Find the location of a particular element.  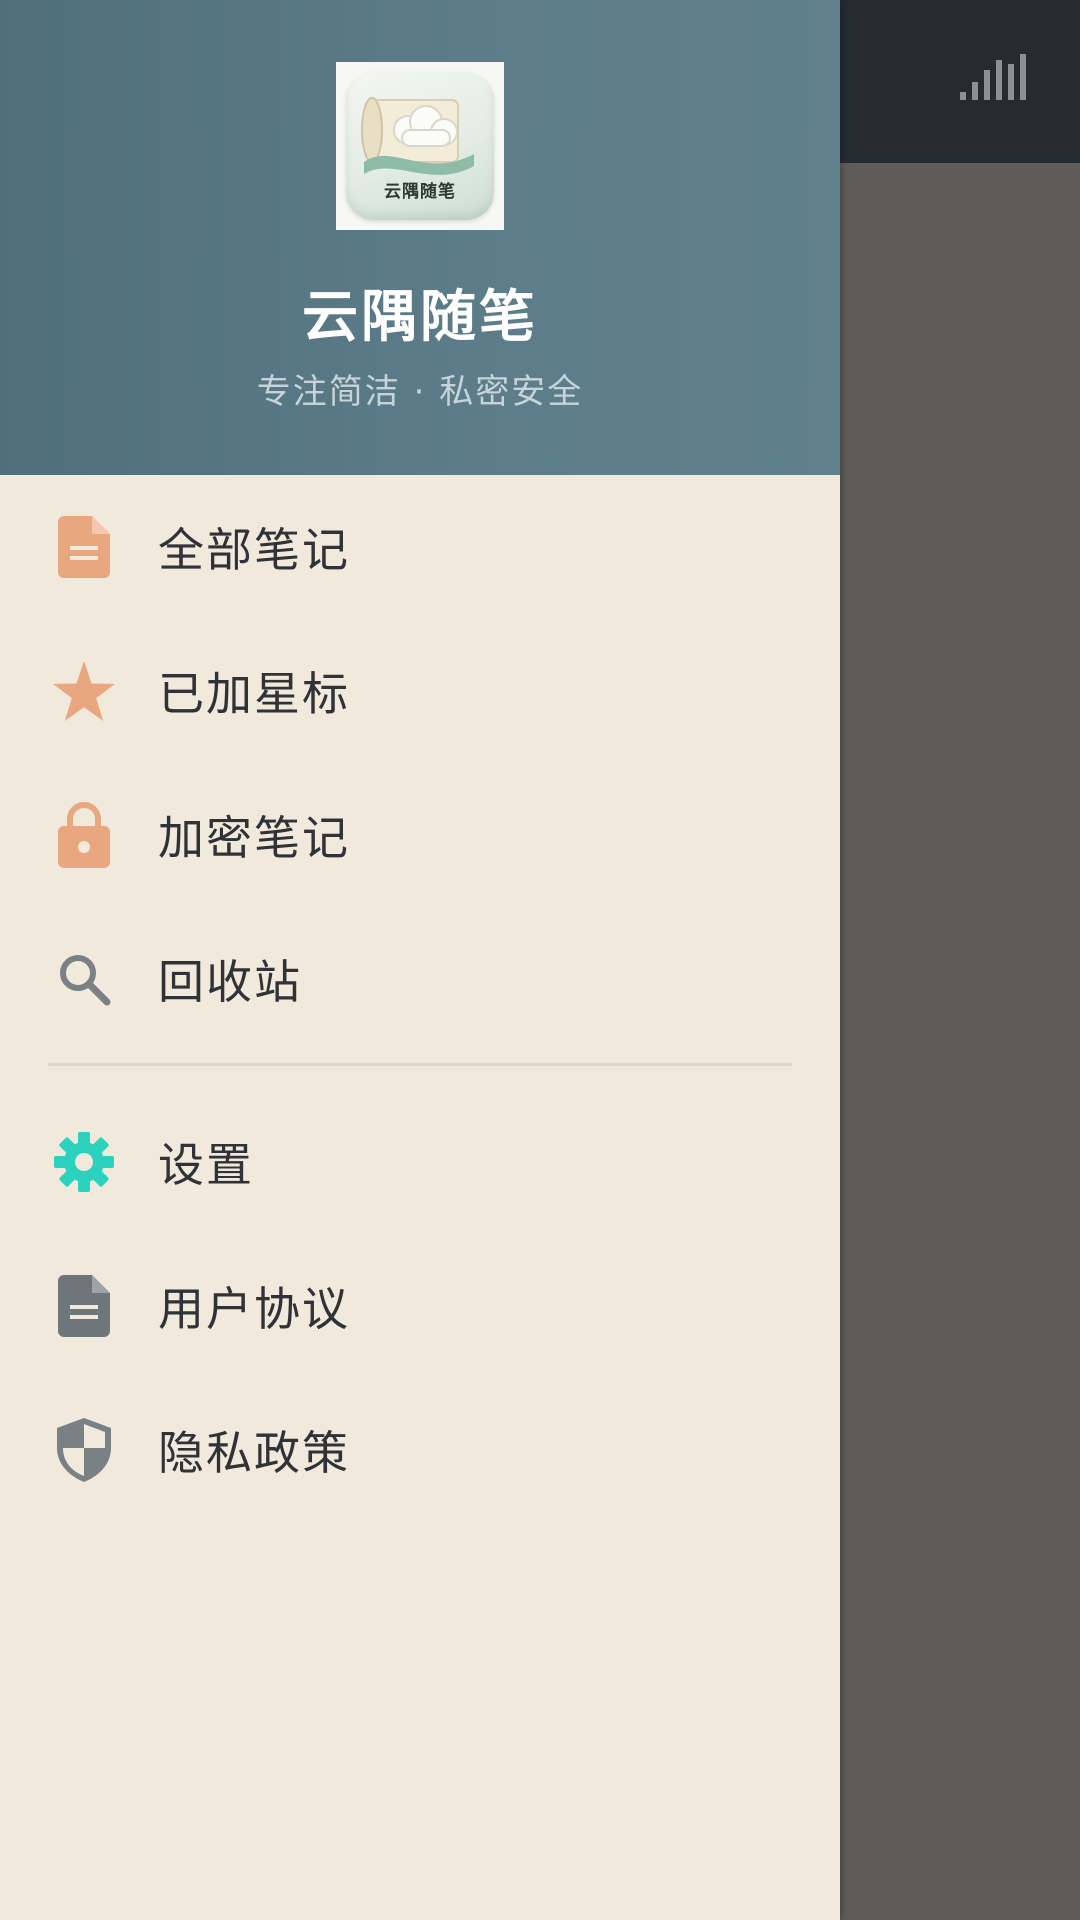

gear-icon is located at coordinates (84, 1162).